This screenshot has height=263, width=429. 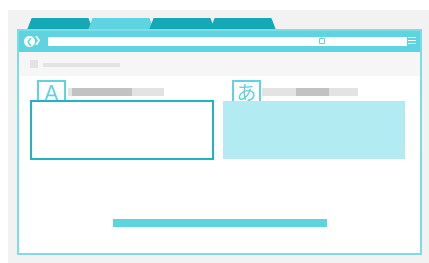 What do you see at coordinates (81, 65) in the screenshot?
I see `page-title-placeholder` at bounding box center [81, 65].